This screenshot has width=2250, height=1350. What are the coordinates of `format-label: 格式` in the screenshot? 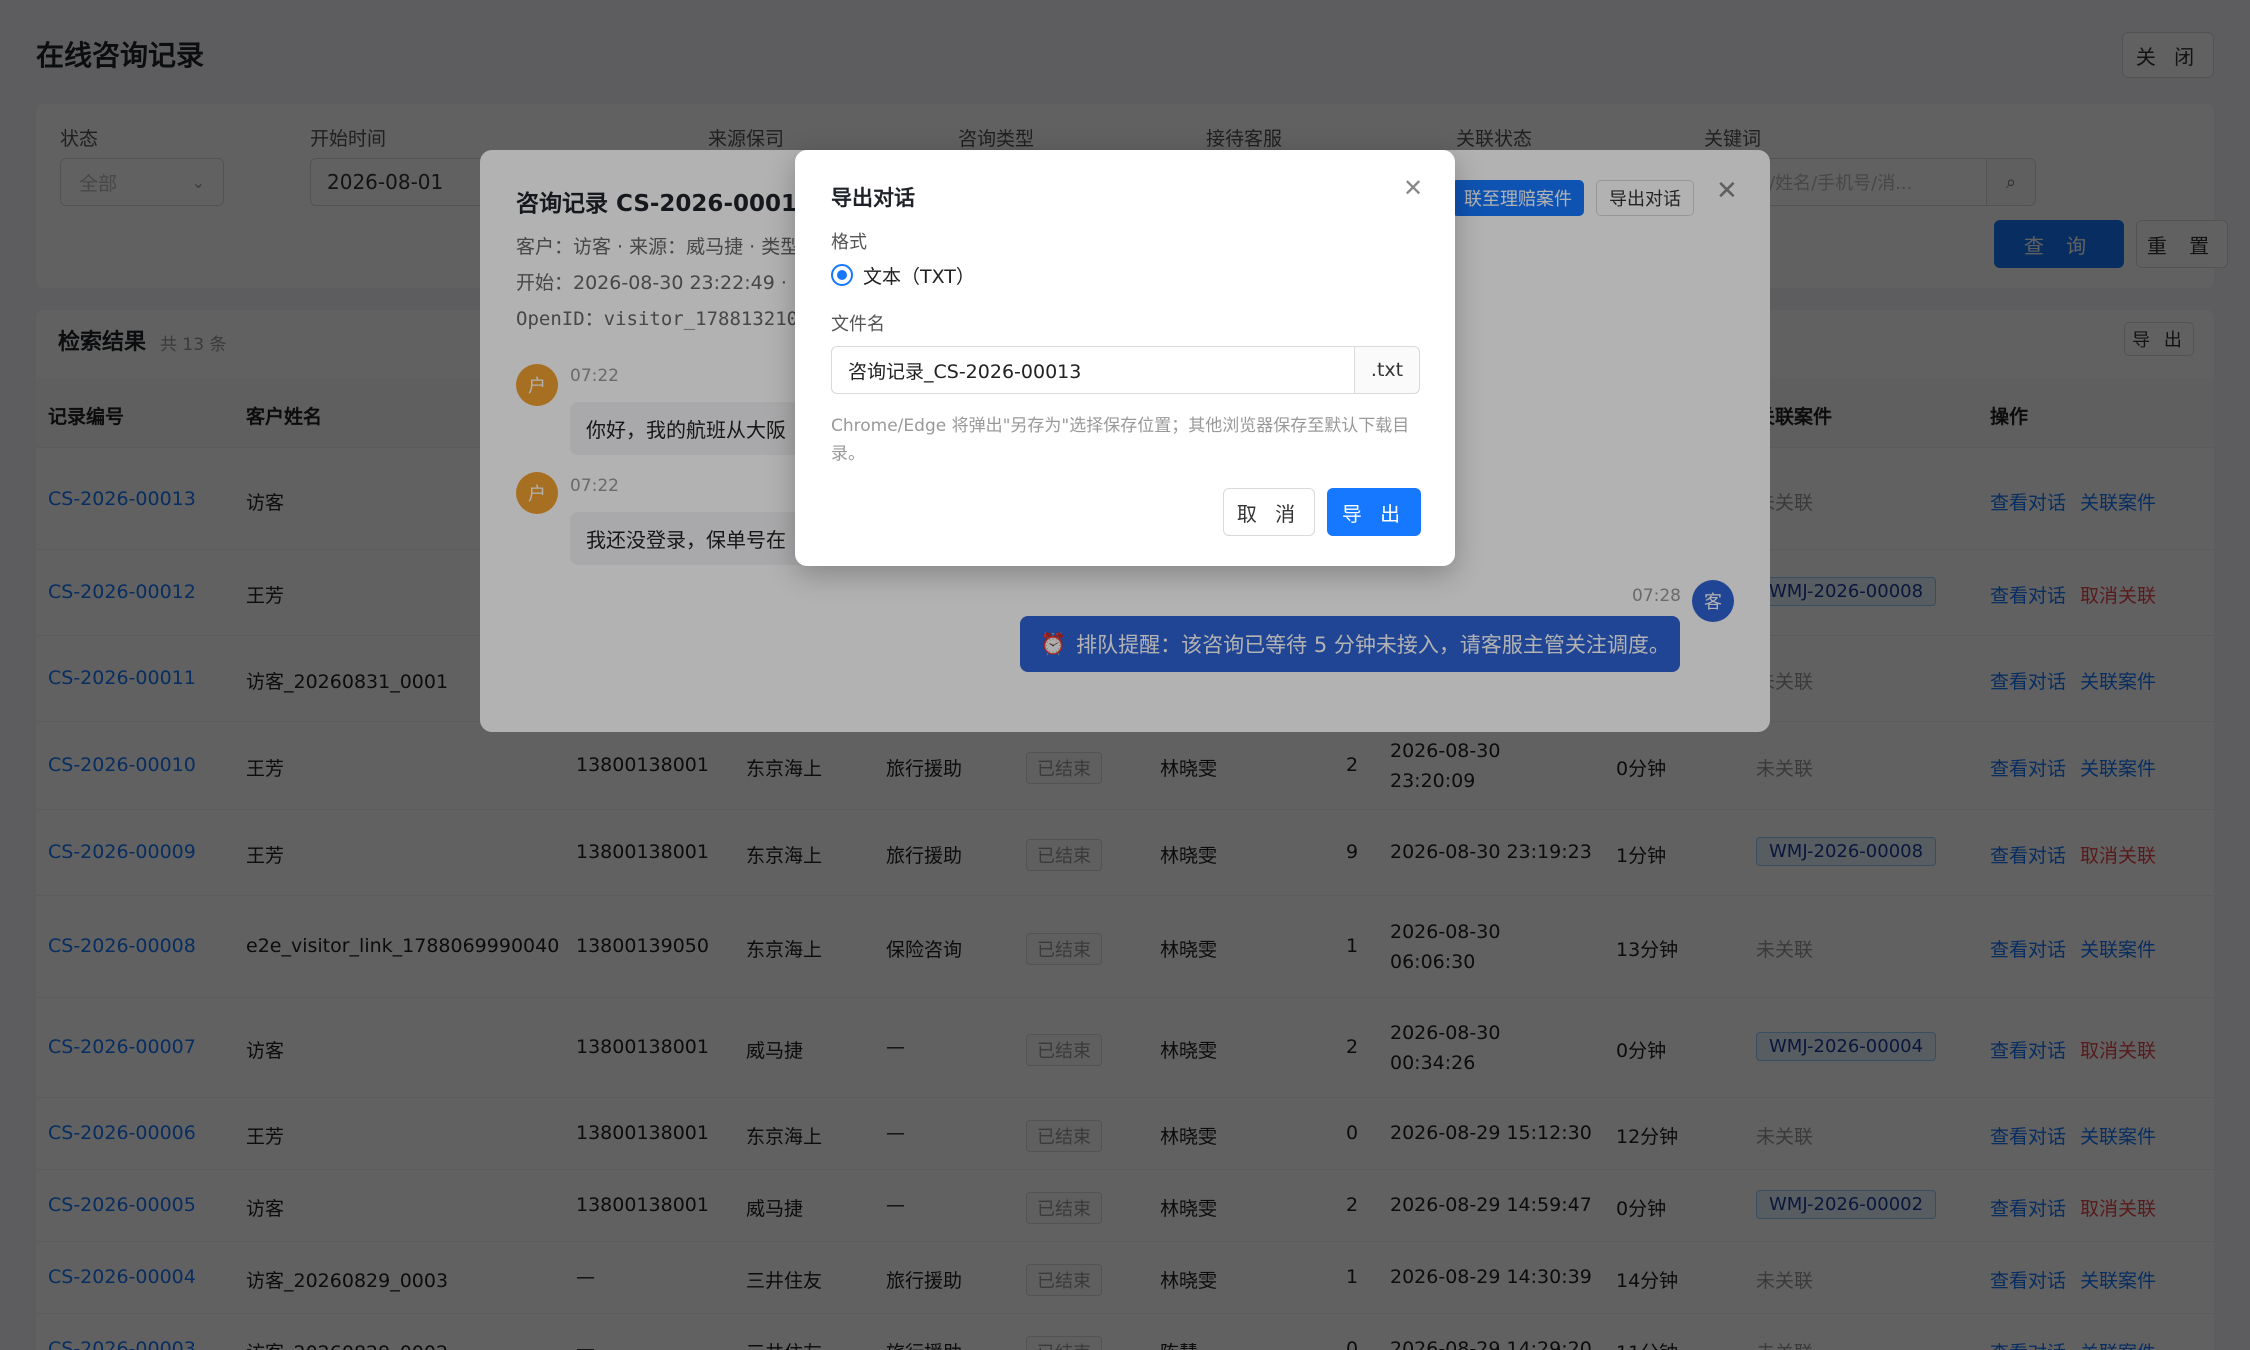 It's located at (849, 242).